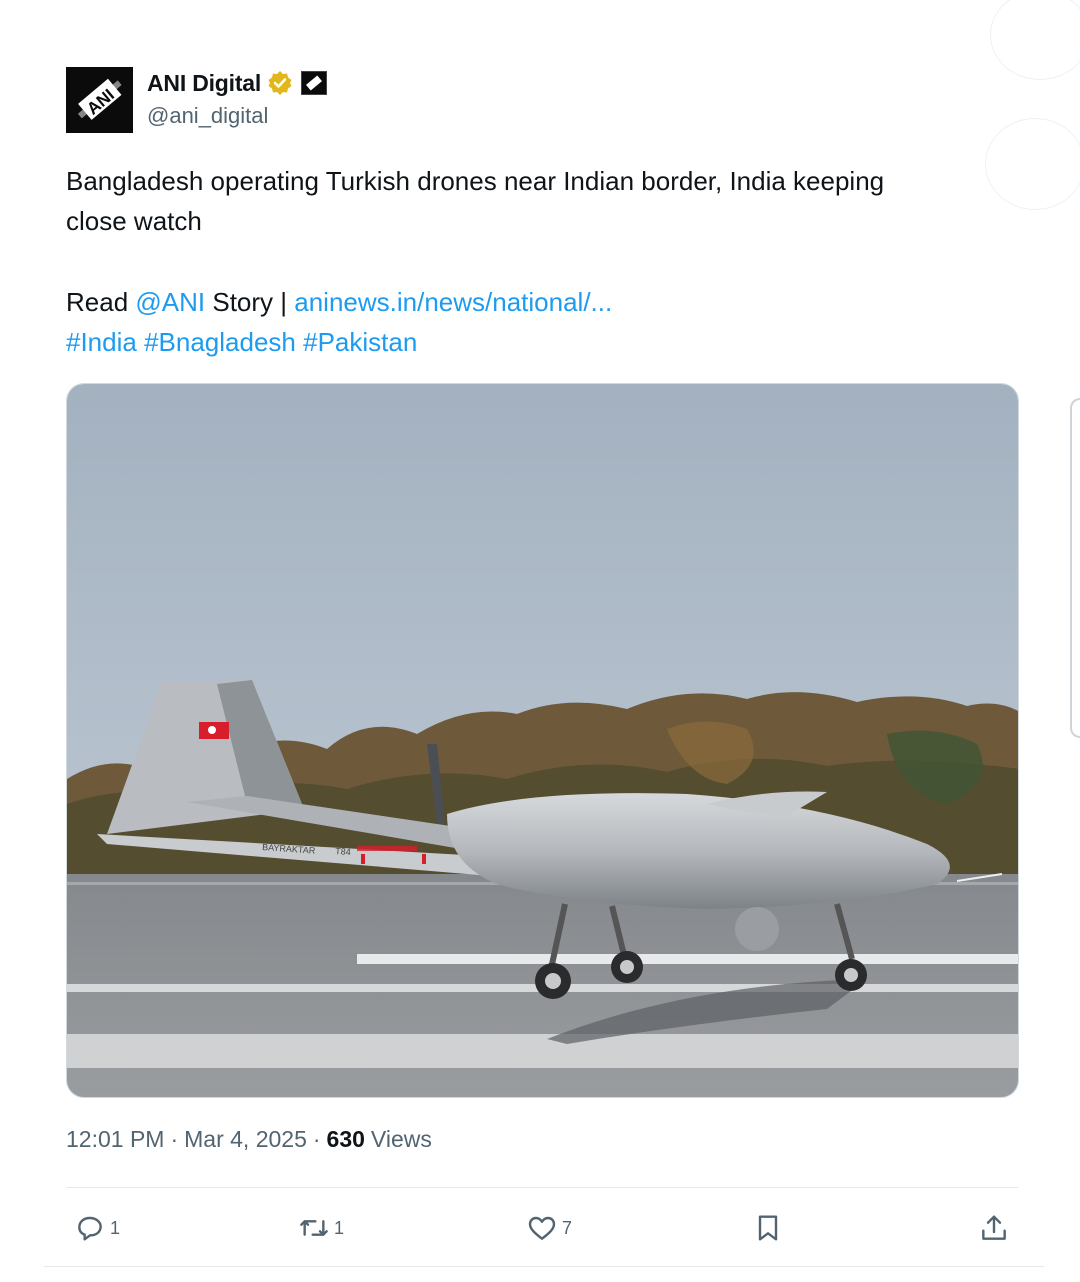  I want to click on share-icon, so click(994, 1227).